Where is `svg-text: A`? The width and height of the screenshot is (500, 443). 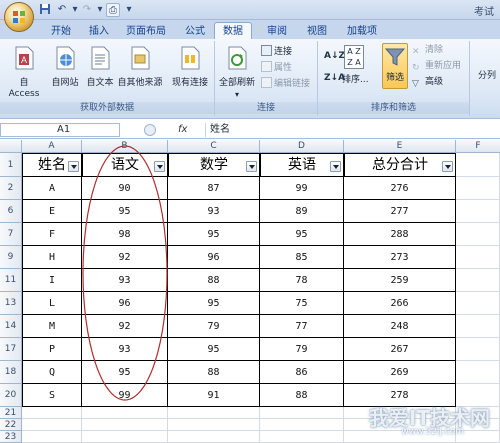 svg-text: A is located at coordinates (24, 60).